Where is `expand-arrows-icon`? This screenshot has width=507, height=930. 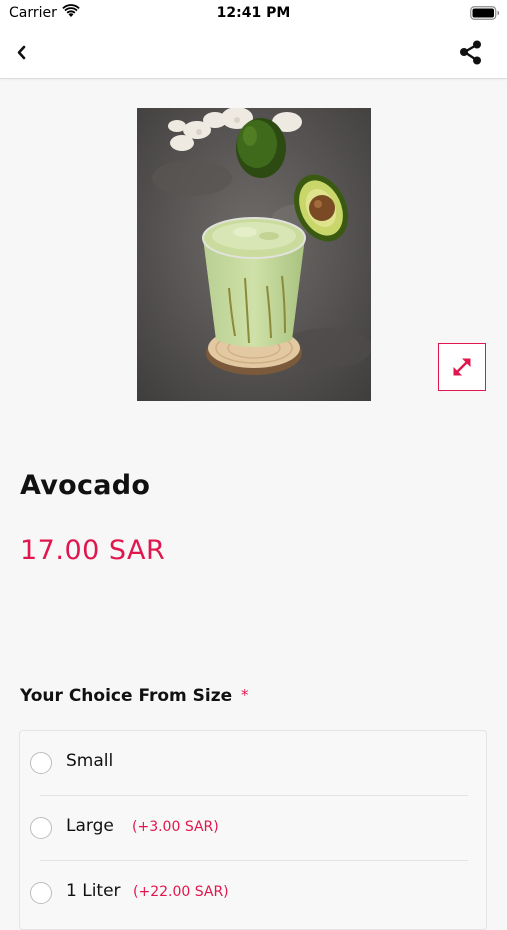 expand-arrows-icon is located at coordinates (462, 367).